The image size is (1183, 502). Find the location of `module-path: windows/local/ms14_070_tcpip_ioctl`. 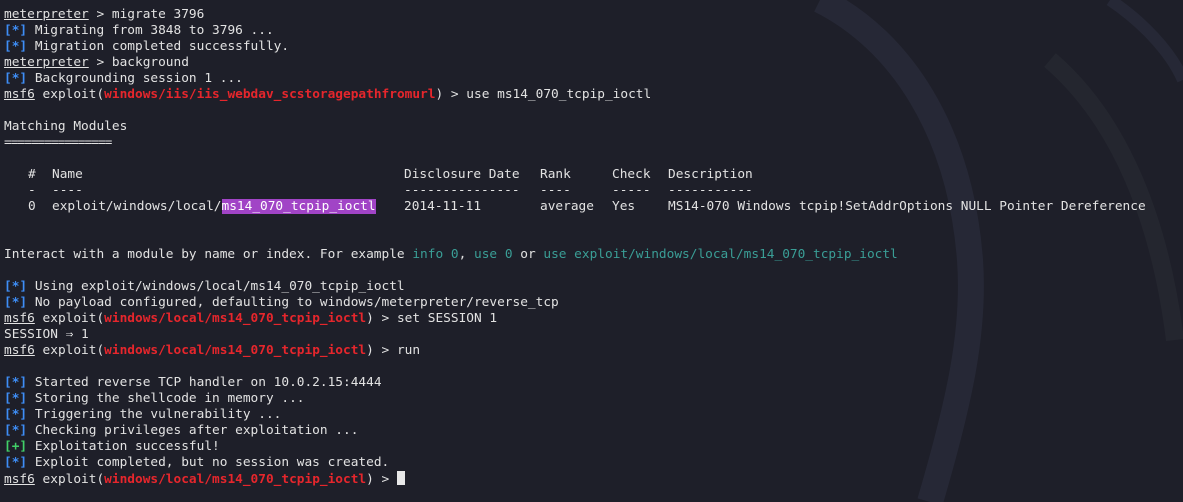

module-path: windows/local/ms14_070_tcpip_ioctl is located at coordinates (235, 350).